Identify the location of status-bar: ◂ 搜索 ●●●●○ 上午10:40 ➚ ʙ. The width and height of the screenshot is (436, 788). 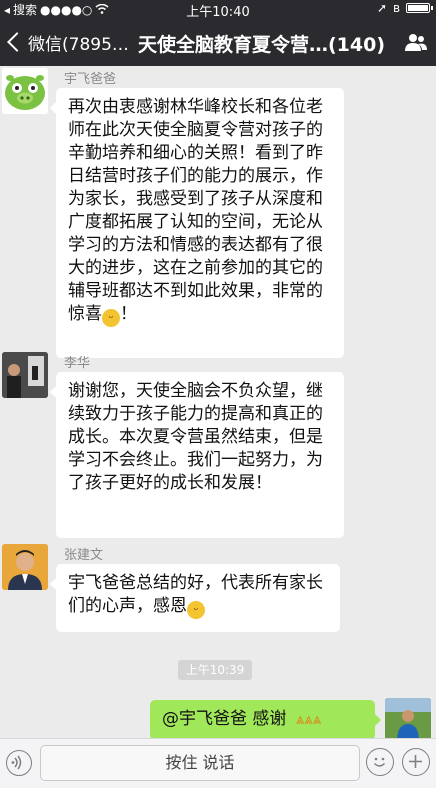
(218, 10).